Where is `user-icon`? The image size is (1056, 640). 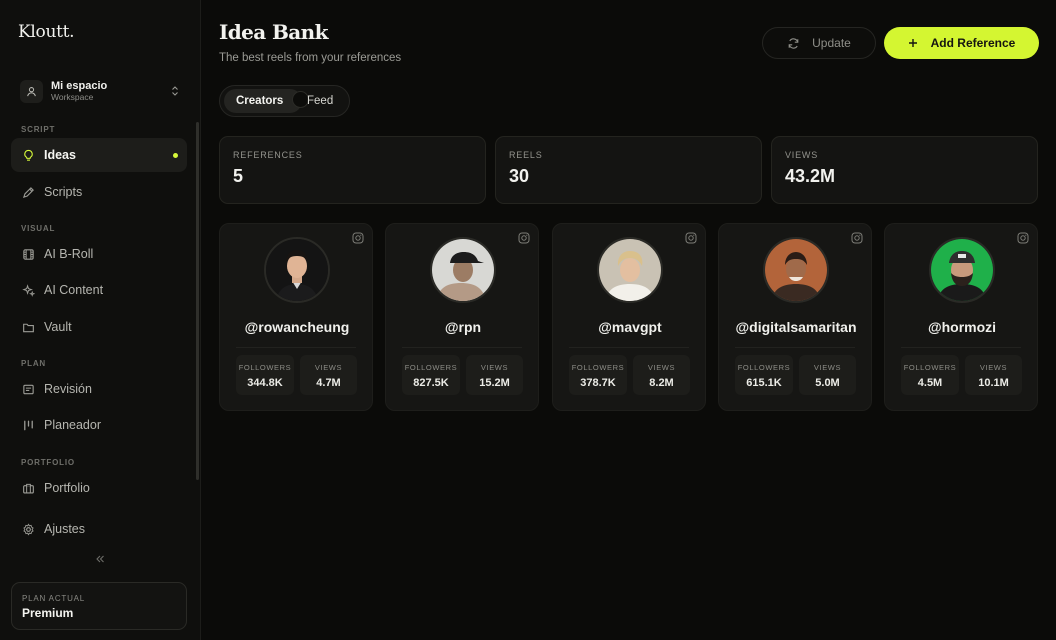 user-icon is located at coordinates (31, 91).